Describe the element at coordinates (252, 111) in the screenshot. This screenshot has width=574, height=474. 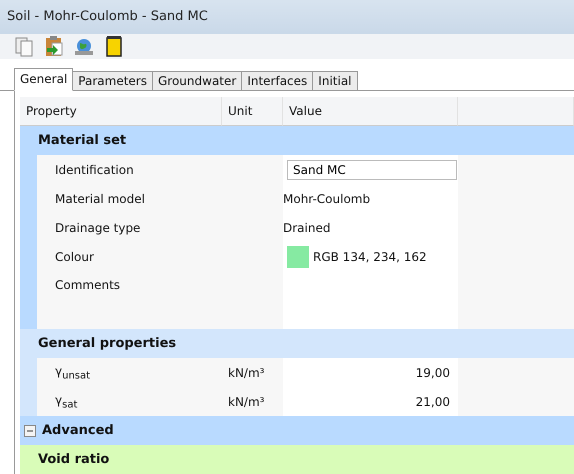
I see `column-header: Unit` at that location.